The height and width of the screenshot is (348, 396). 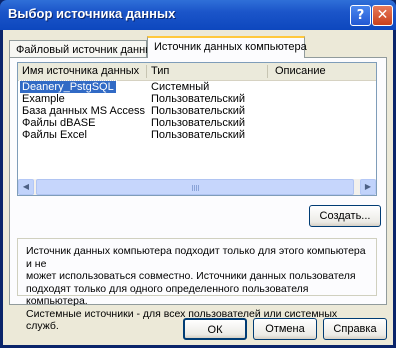 What do you see at coordinates (80, 71) in the screenshot?
I see `column-header-name: Имя источника данных` at bounding box center [80, 71].